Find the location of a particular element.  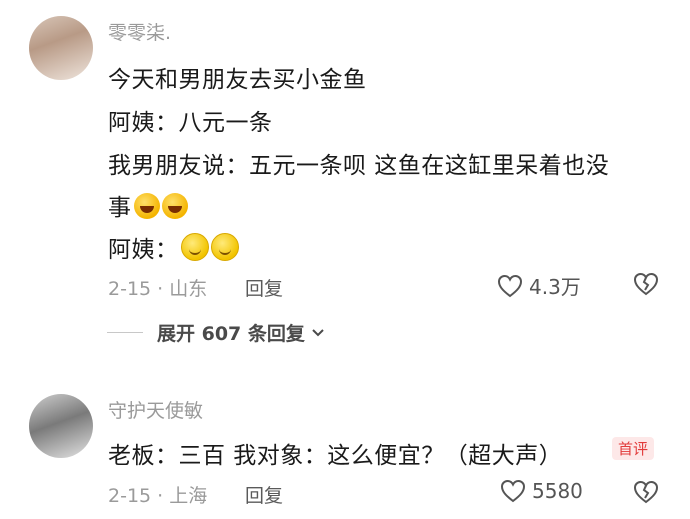

expand-replies-label: 展开 607 条回复 is located at coordinates (231, 334).